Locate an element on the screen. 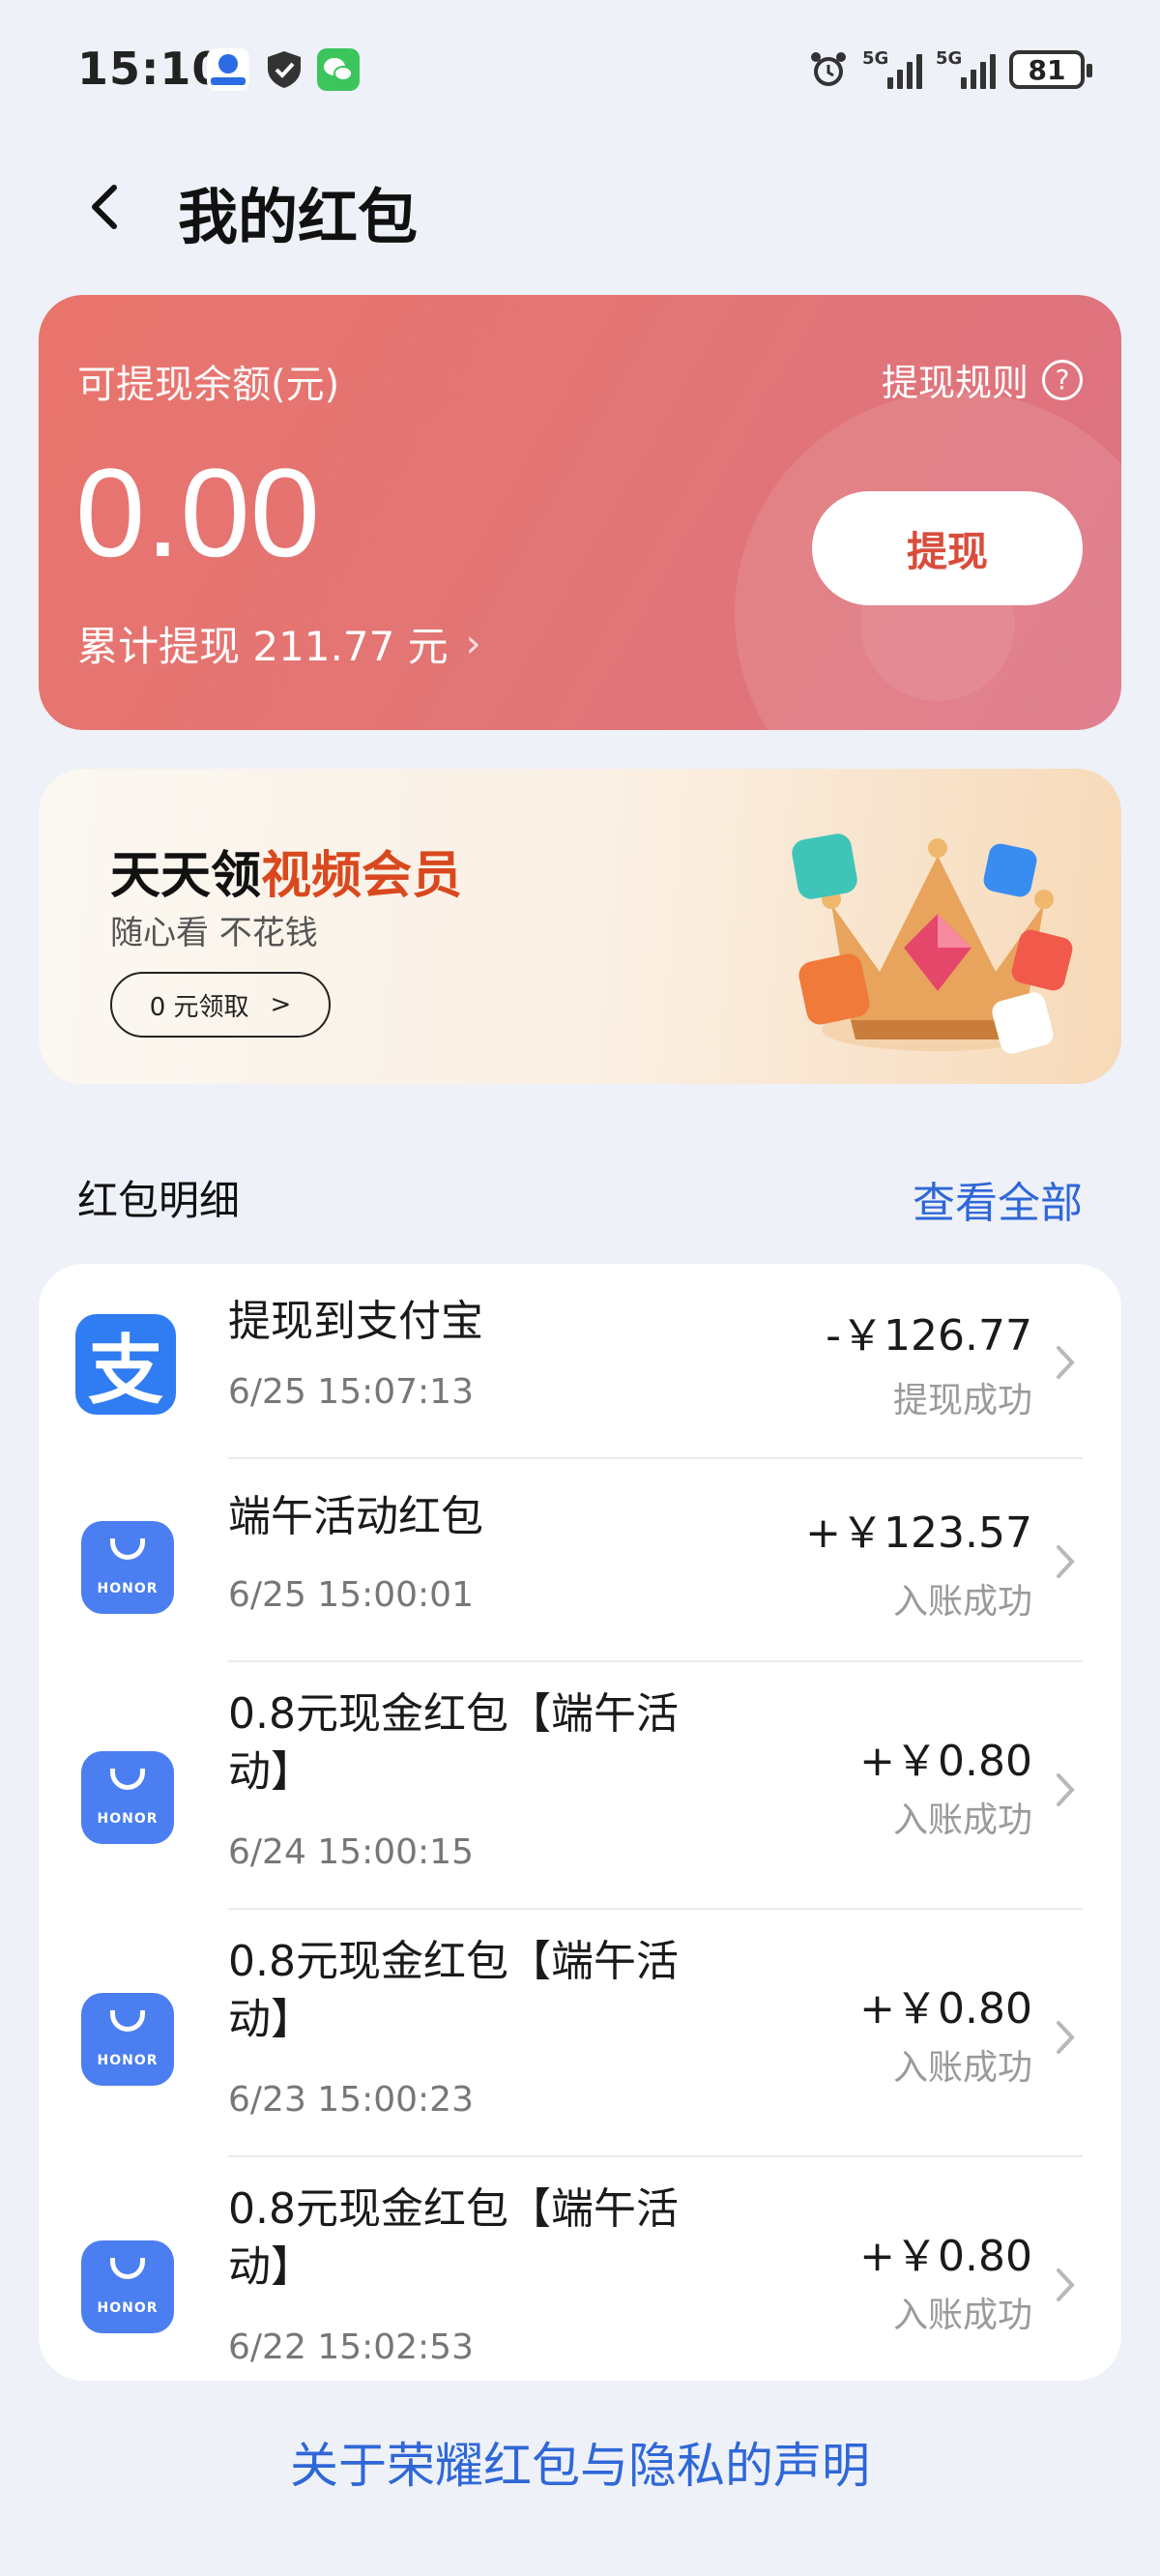 The height and width of the screenshot is (2576, 1160). page-title: 我的红包 is located at coordinates (298, 217).